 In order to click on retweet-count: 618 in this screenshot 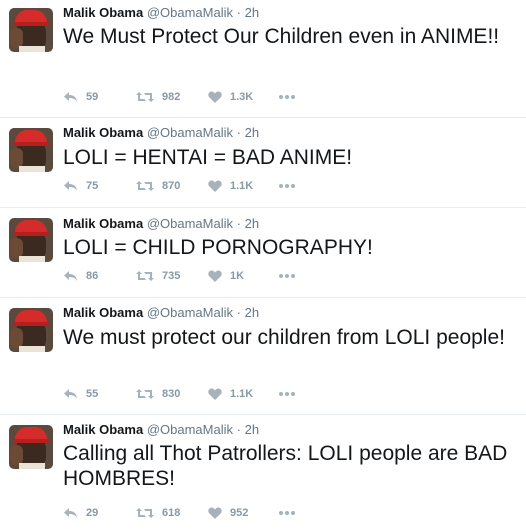, I will do `click(171, 513)`.